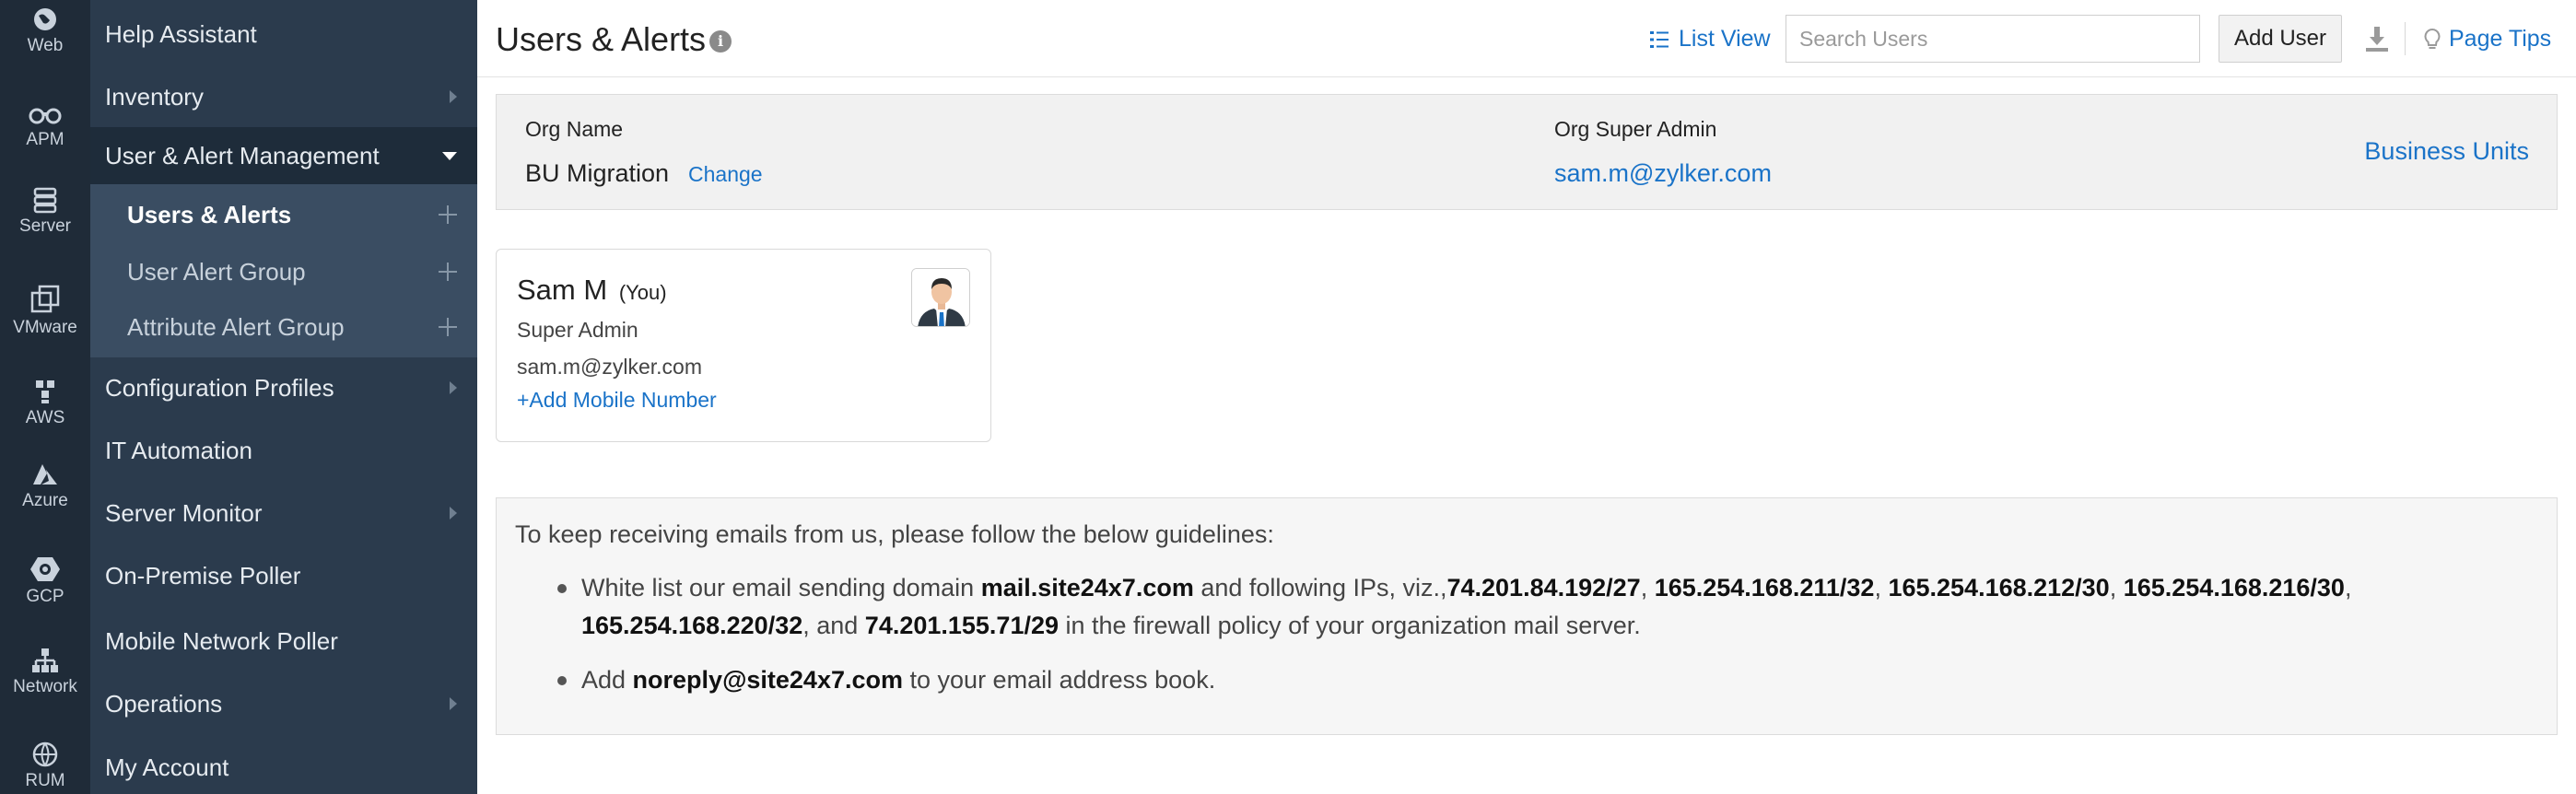  I want to click on org-name-label: Org Name, so click(574, 129).